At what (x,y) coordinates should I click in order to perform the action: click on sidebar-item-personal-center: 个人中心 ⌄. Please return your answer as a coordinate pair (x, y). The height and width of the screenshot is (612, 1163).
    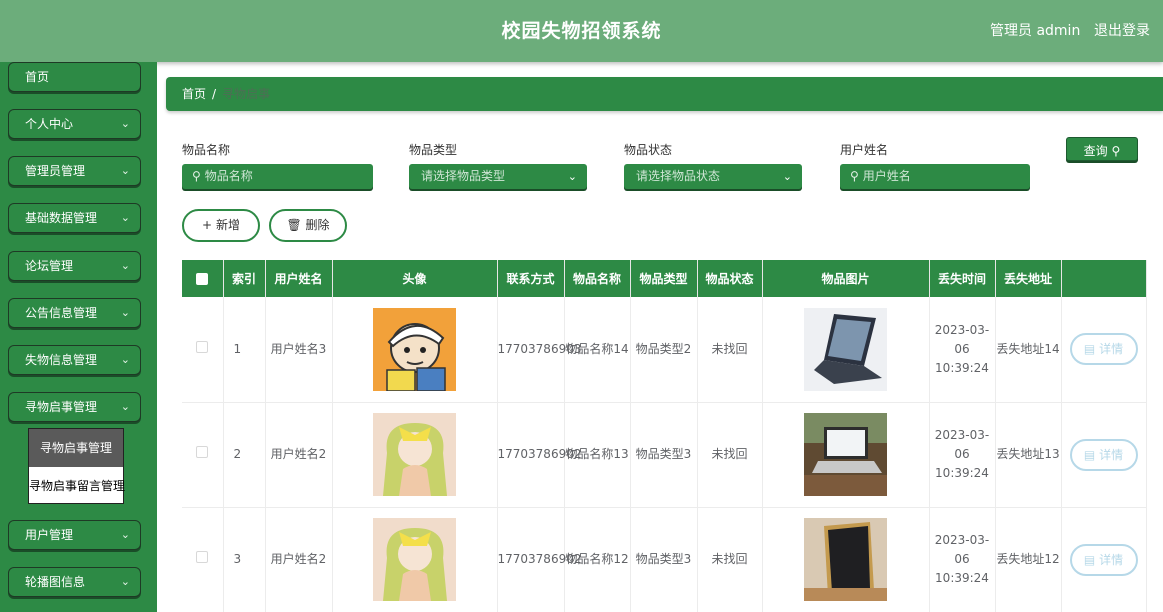
    Looking at the image, I should click on (74, 124).